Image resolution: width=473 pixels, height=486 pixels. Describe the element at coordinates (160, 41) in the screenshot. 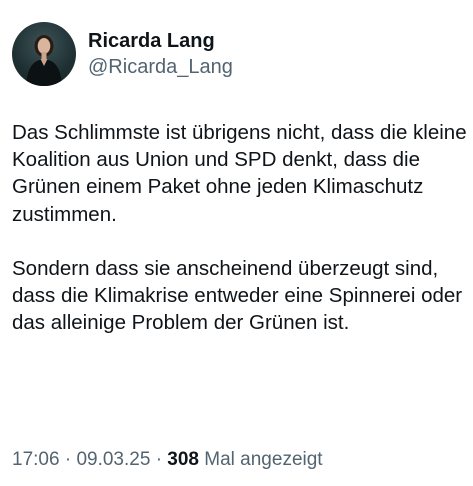

I see `author-display-name: Ricarda Lang` at that location.